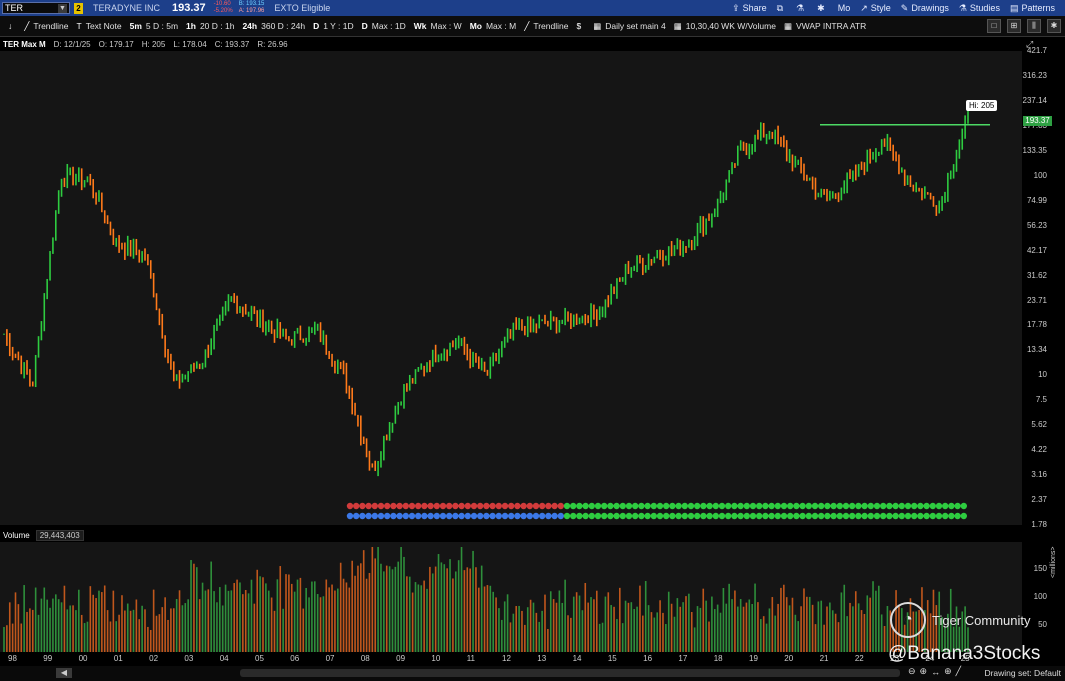 This screenshot has height=681, width=1065. What do you see at coordinates (629, 26) in the screenshot?
I see `daily-set-button: ▦ Daily set main 4` at bounding box center [629, 26].